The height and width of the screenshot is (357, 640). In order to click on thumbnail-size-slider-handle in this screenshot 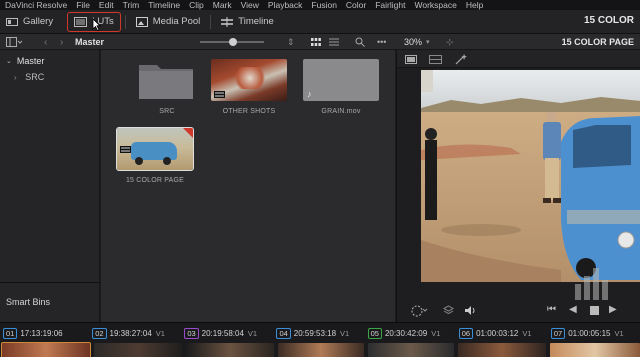, I will do `click(233, 42)`.